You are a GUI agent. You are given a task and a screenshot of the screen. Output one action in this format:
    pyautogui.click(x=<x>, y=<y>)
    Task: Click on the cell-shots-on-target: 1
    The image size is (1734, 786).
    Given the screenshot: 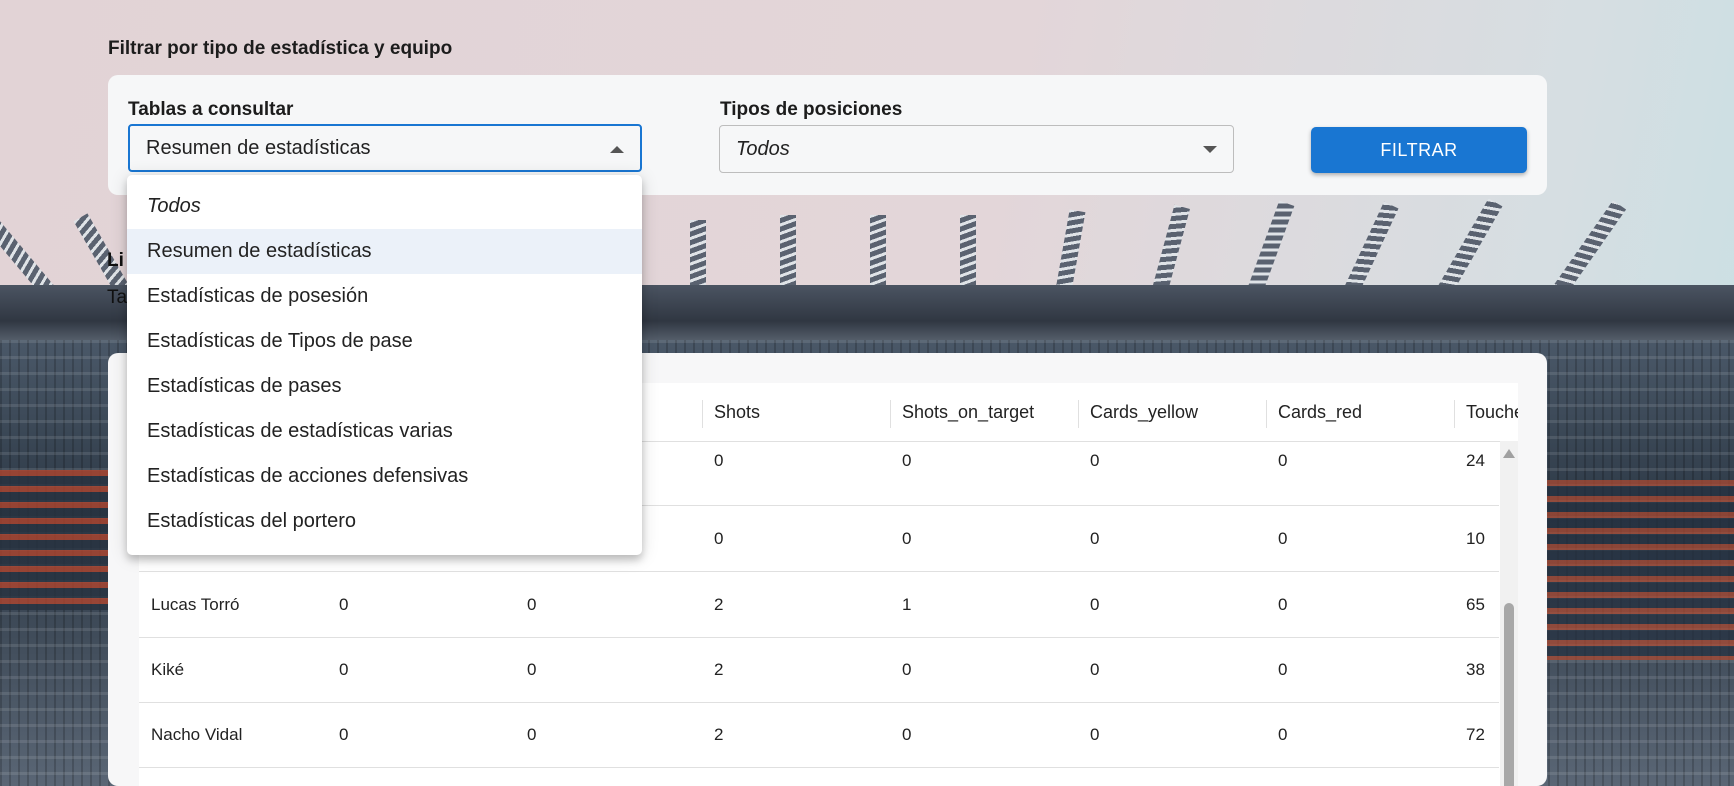 What is the action you would take?
    pyautogui.click(x=907, y=604)
    